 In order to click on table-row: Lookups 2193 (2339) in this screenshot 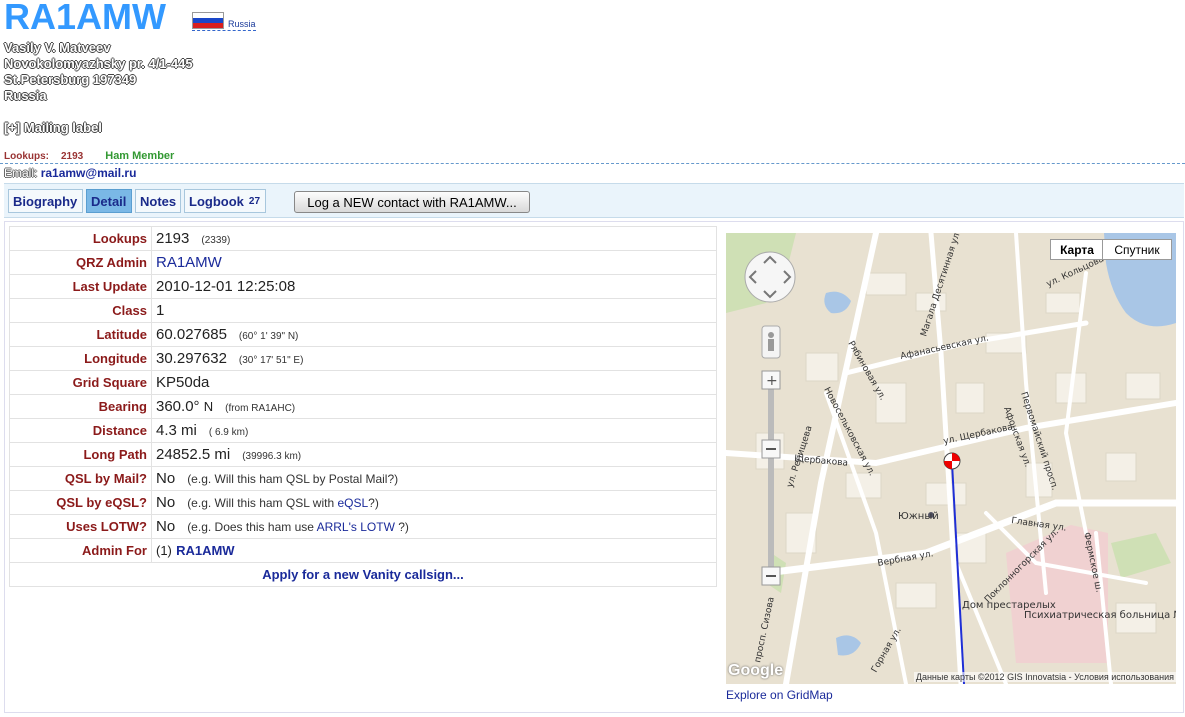, I will do `click(363, 238)`.